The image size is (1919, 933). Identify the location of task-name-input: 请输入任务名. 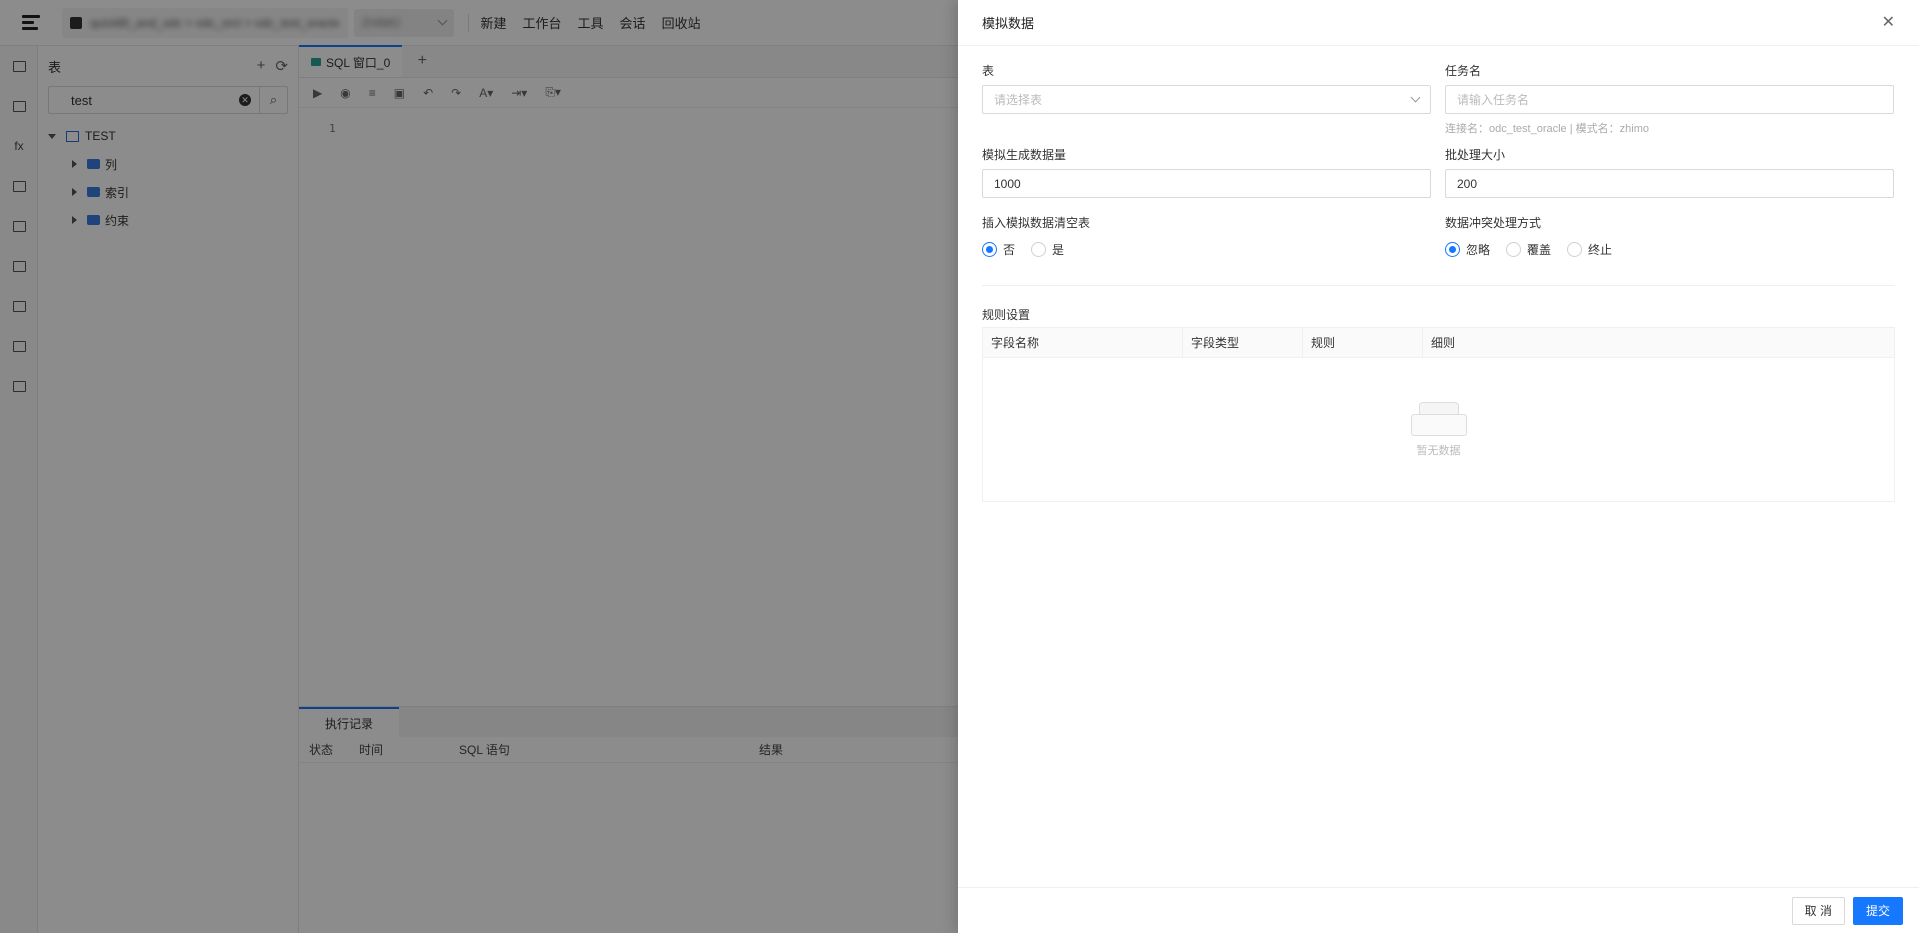
(1669, 99).